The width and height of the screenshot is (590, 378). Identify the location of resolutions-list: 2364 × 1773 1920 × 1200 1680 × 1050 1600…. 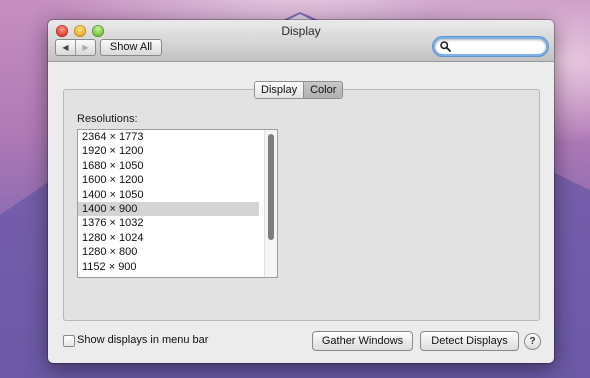
(177, 203).